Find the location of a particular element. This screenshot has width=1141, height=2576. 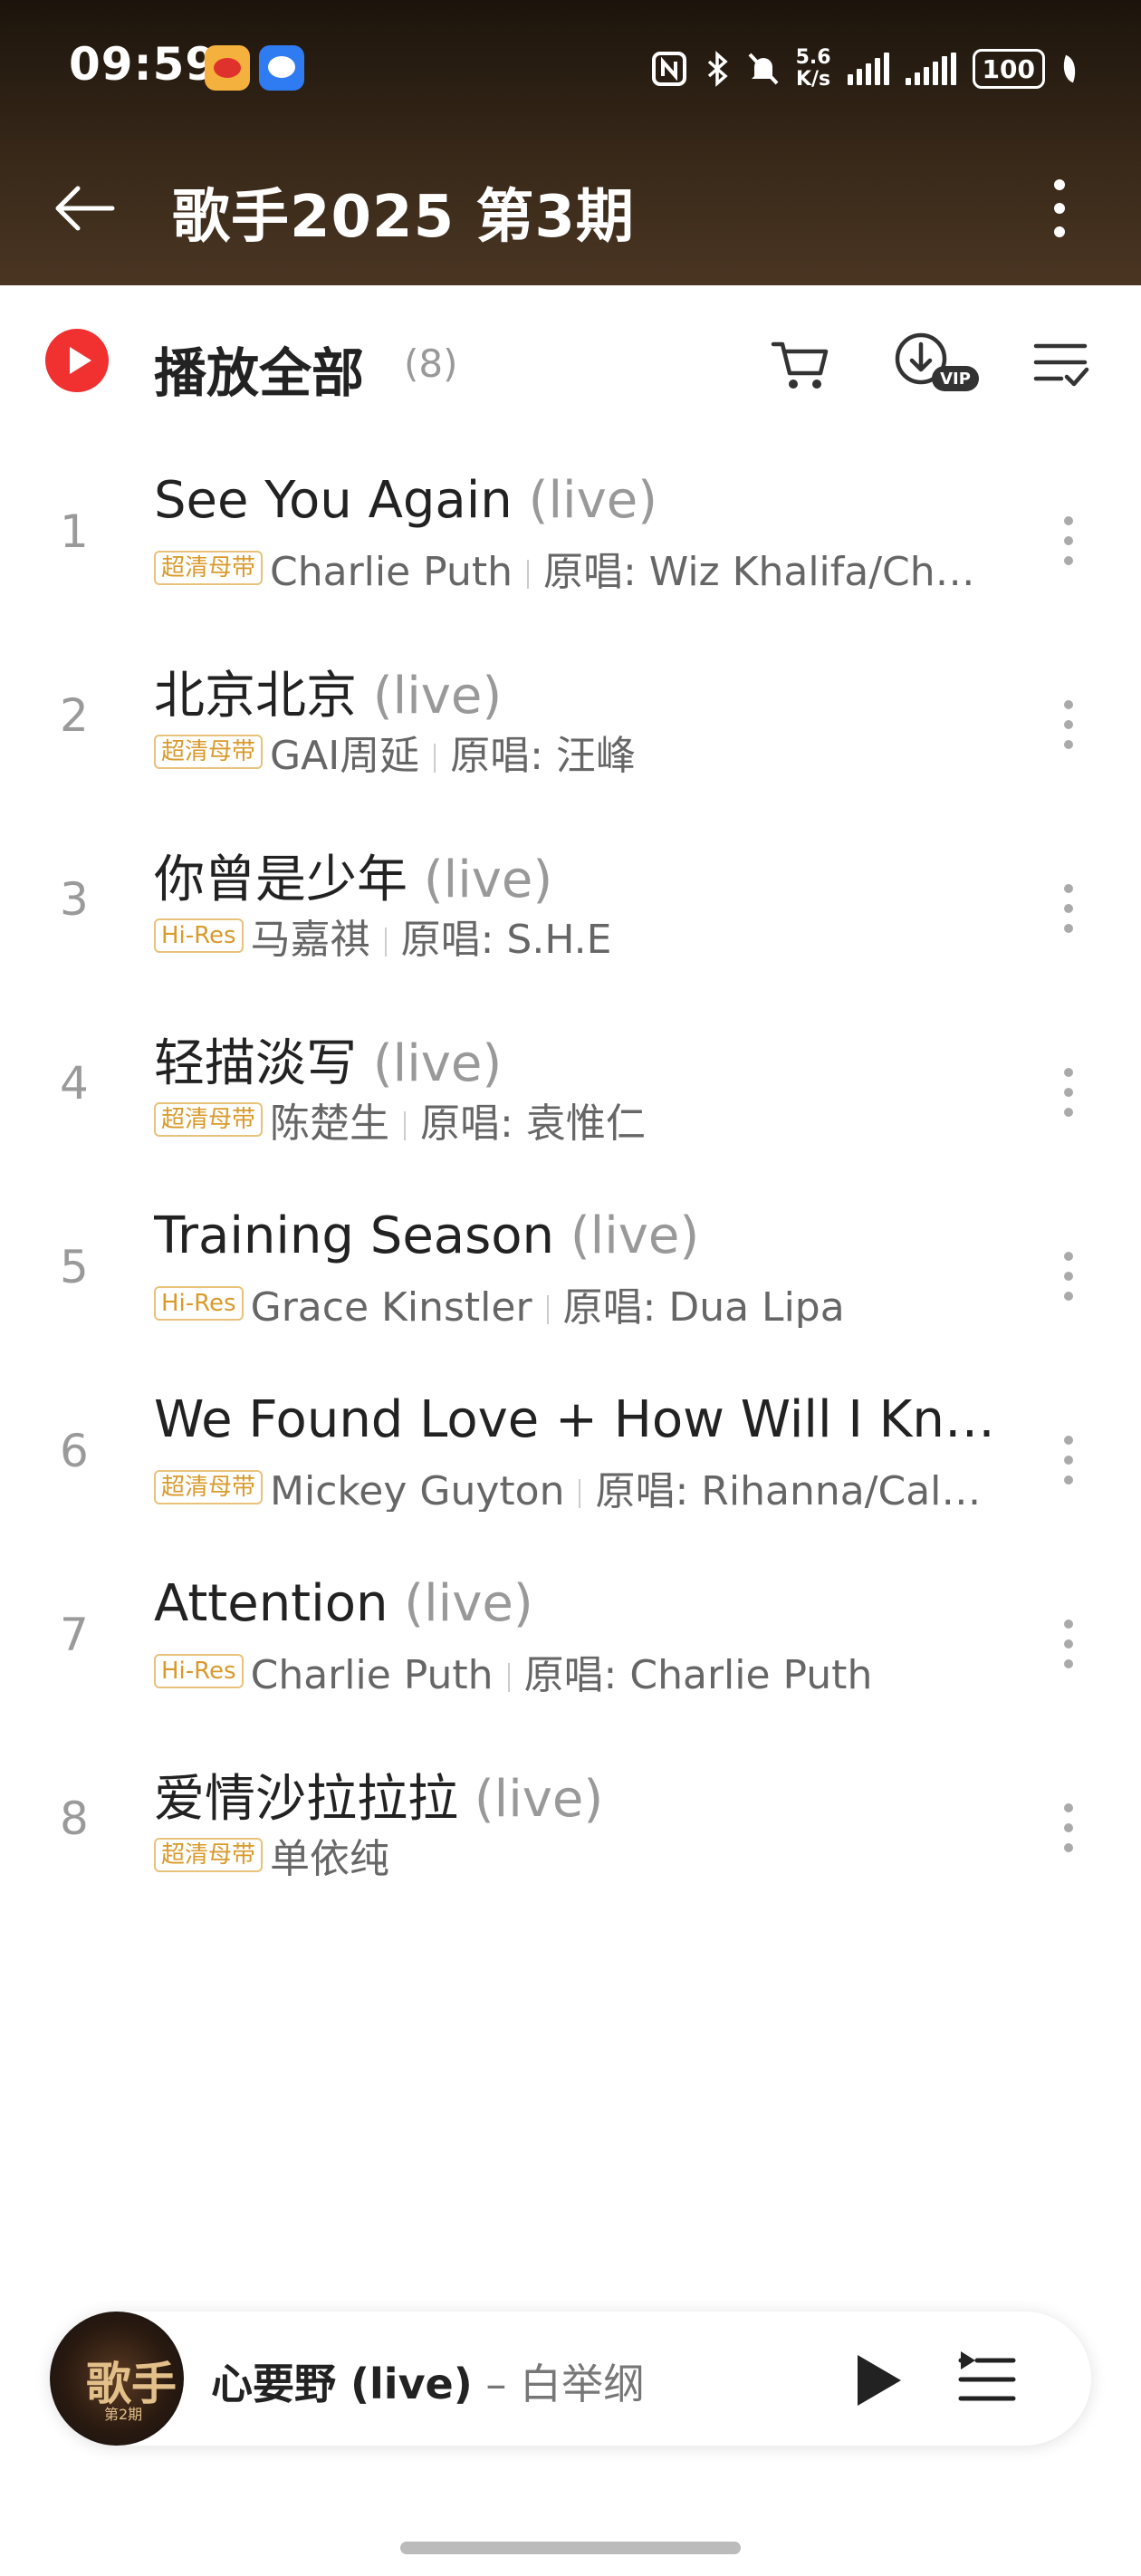

song-meta: 超清母带 GAI周延 原唱: 汪峰 is located at coordinates (579, 751).